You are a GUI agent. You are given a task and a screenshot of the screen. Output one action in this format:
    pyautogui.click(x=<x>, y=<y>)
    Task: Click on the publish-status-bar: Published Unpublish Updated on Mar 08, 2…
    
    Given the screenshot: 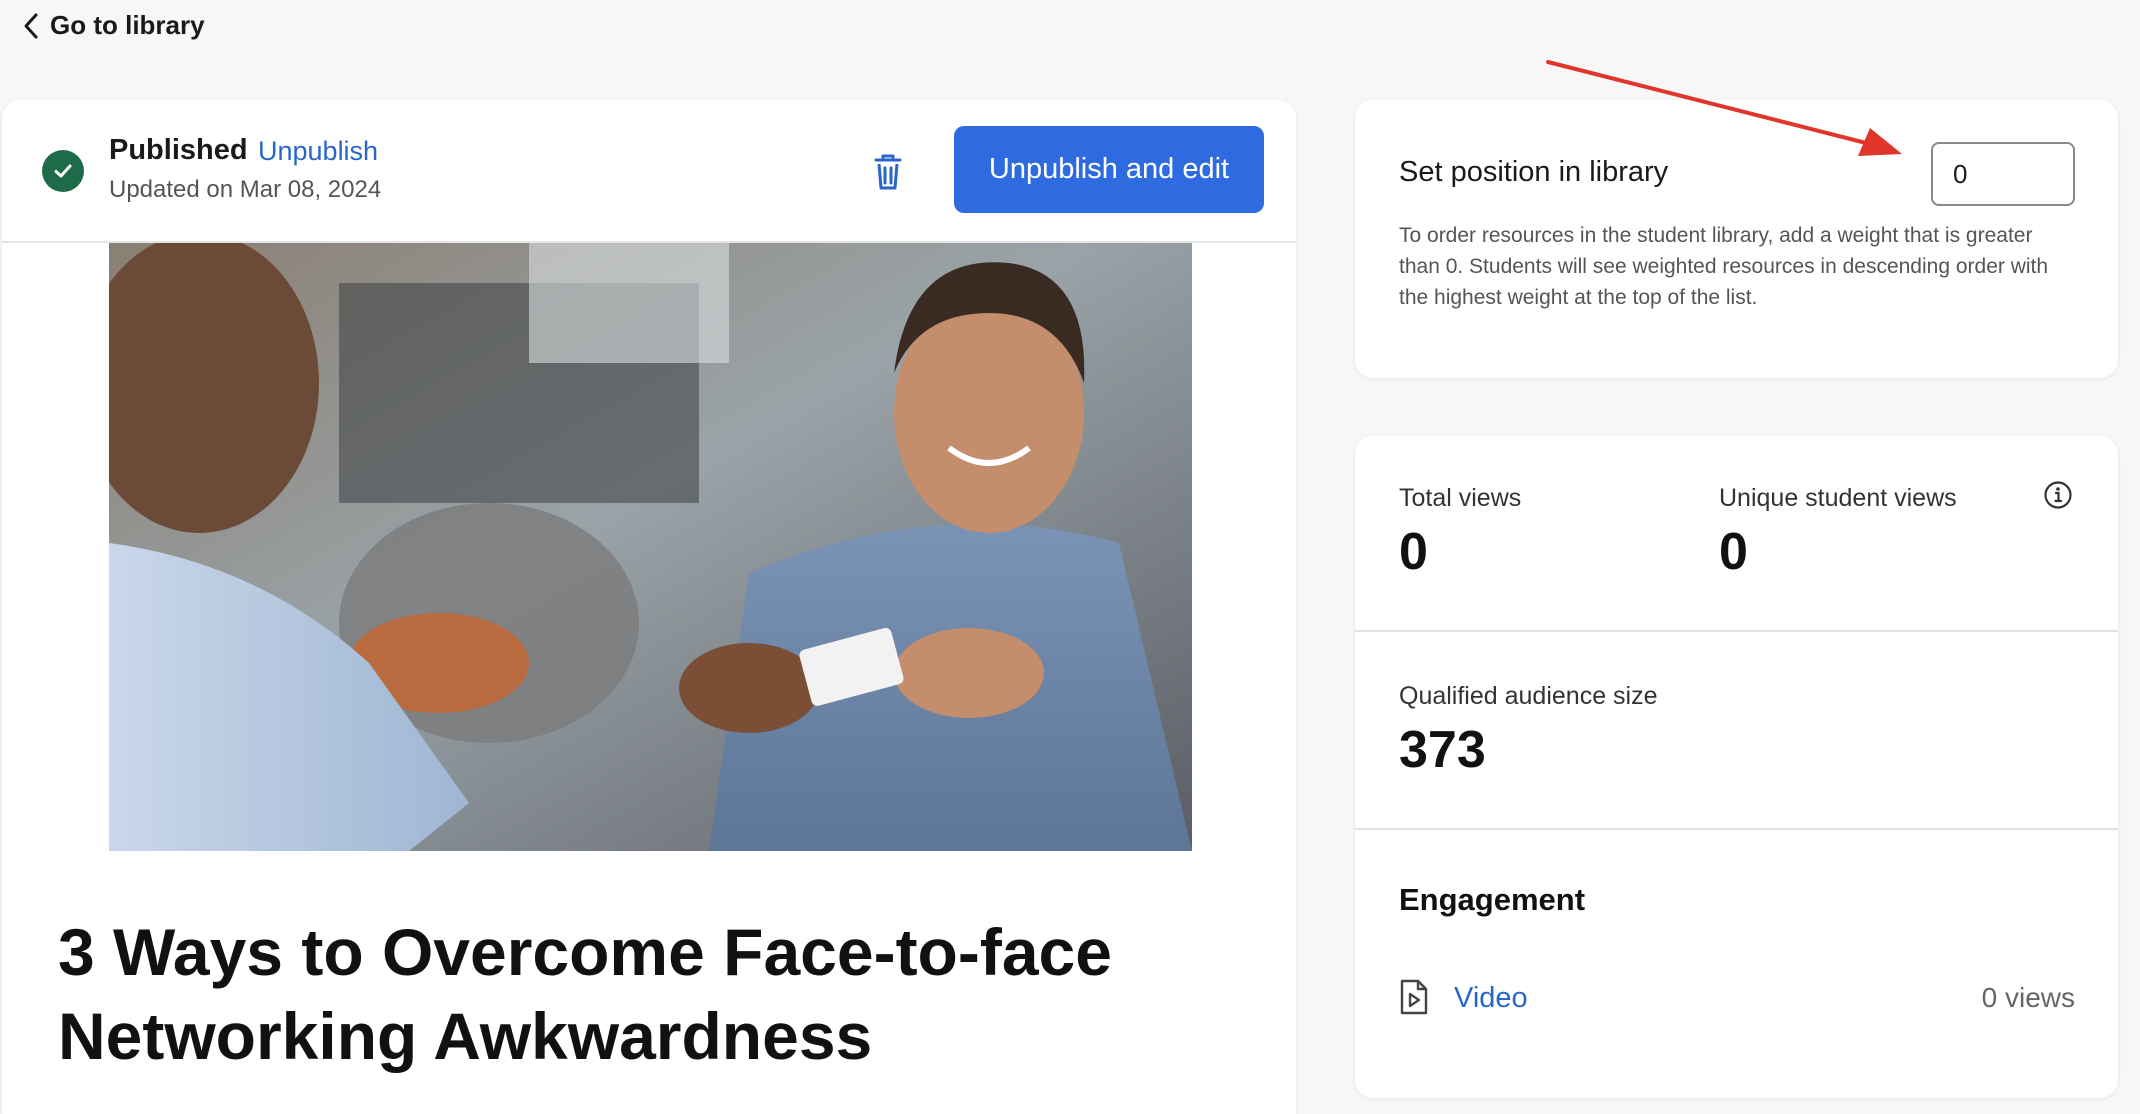 What is the action you would take?
    pyautogui.click(x=649, y=171)
    